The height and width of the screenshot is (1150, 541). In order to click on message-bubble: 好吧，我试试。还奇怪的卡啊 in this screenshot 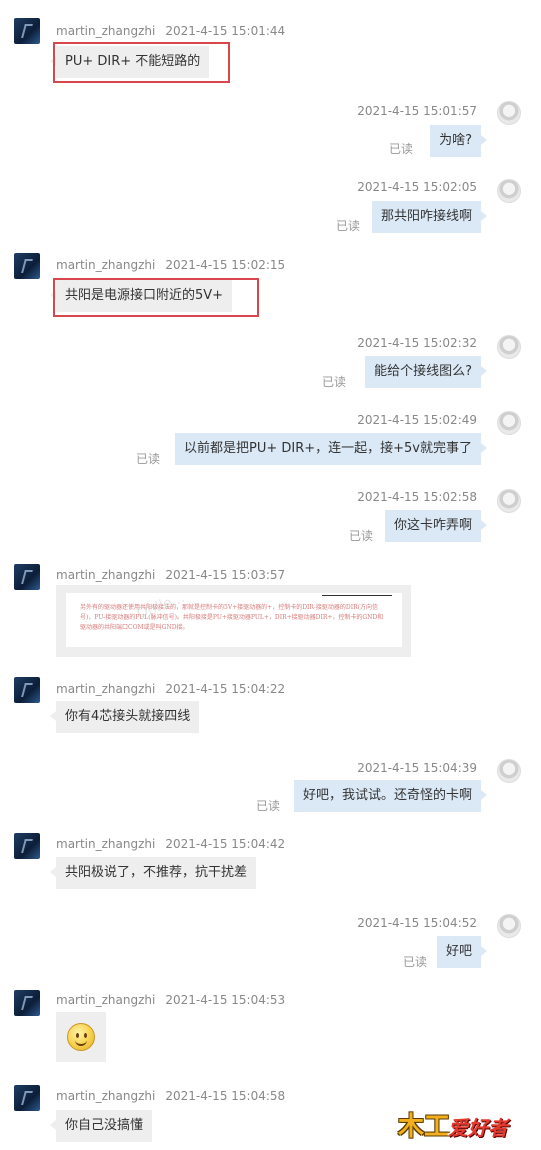, I will do `click(390, 796)`.